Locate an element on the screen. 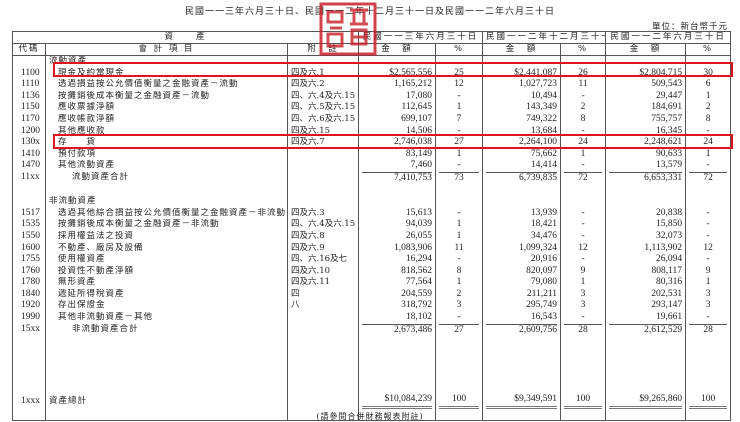 The image size is (740, 422). amount-2024-06: 18,102 is located at coordinates (397, 318).